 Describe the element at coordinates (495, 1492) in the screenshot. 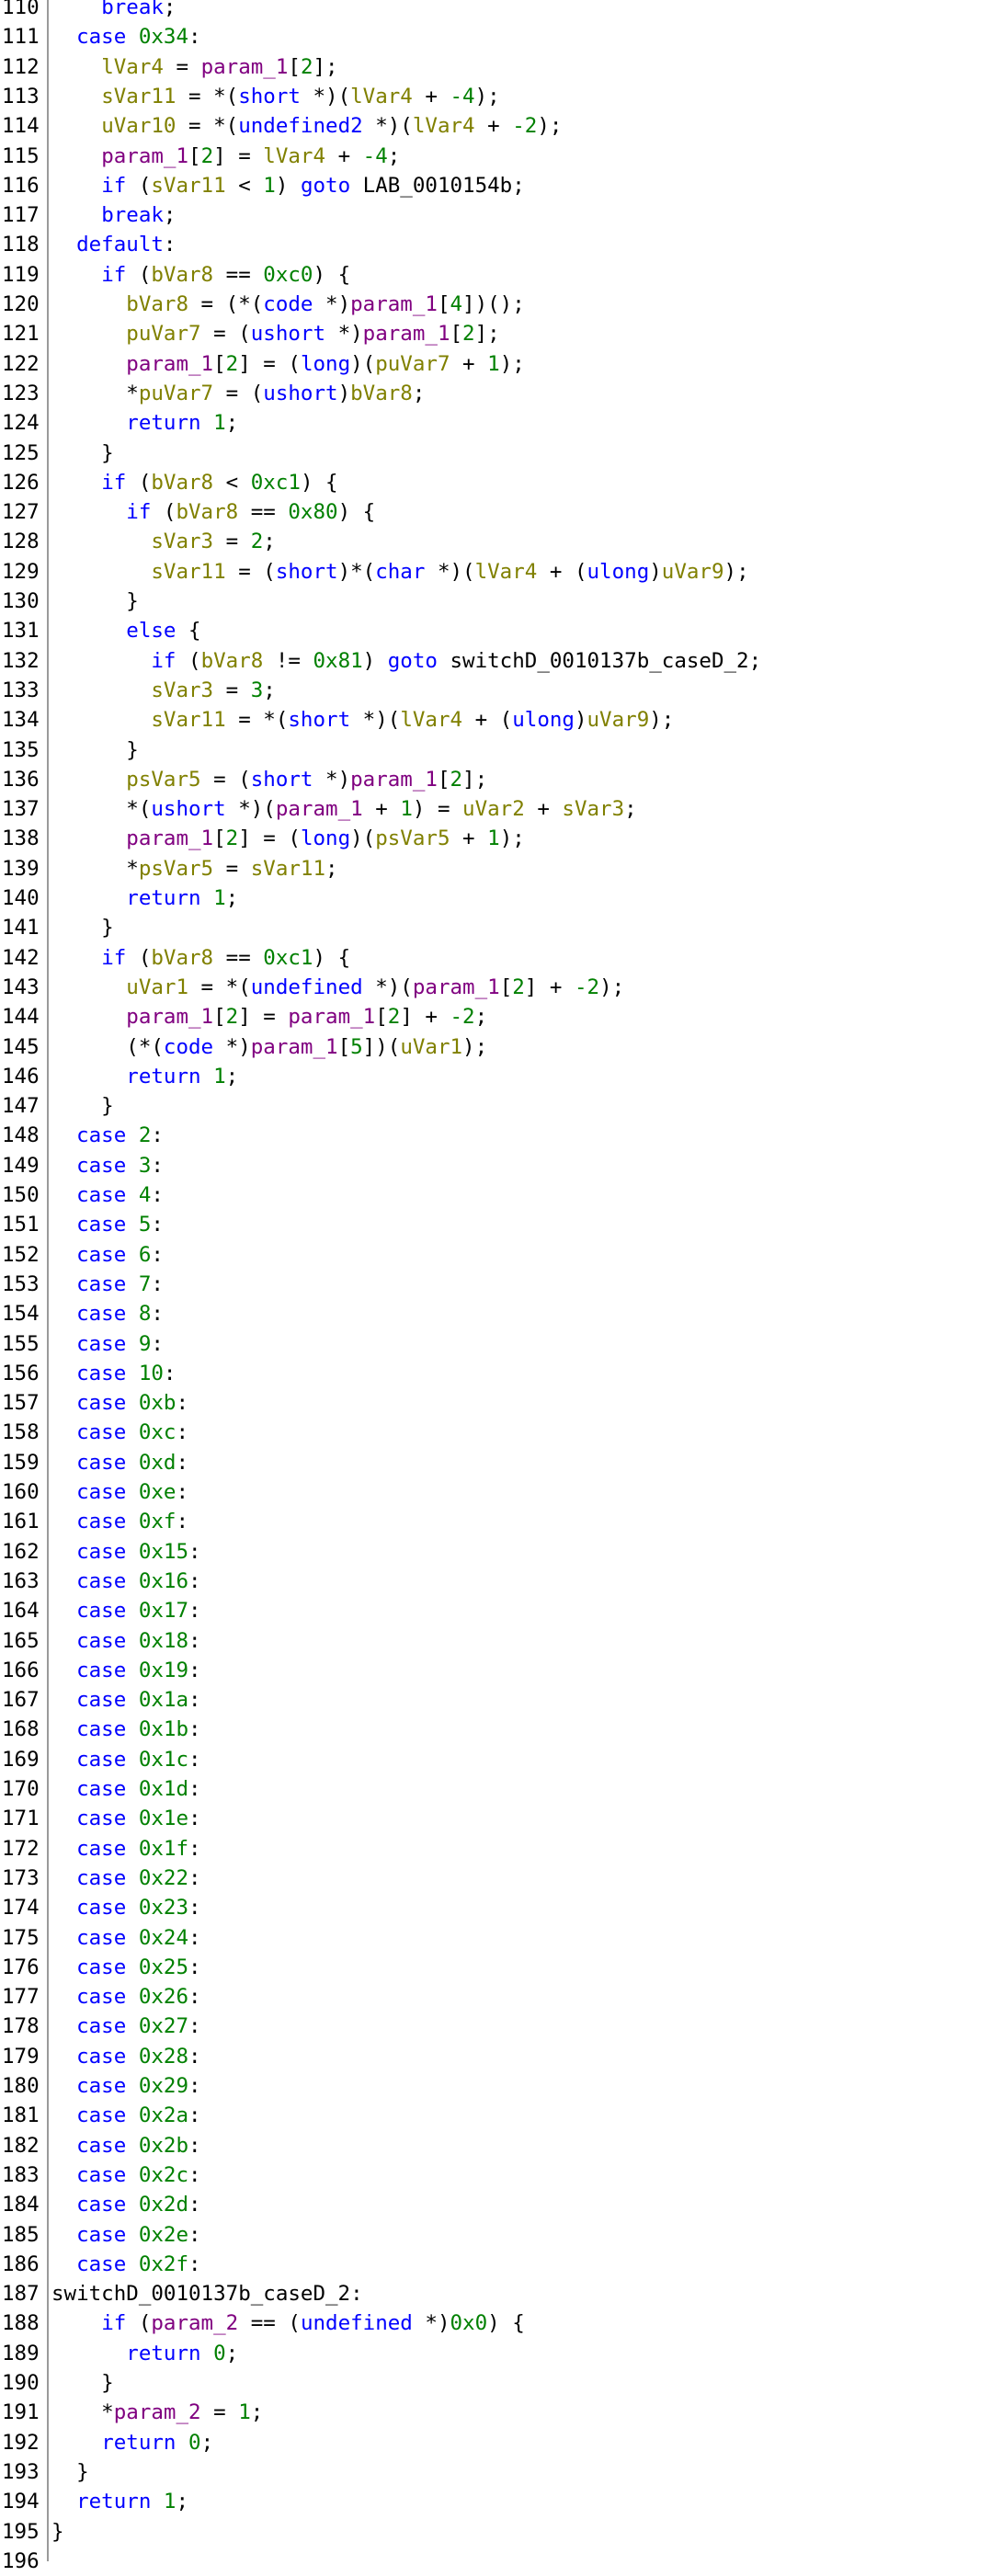

I see `code-line: 160 case 0xe:` at that location.